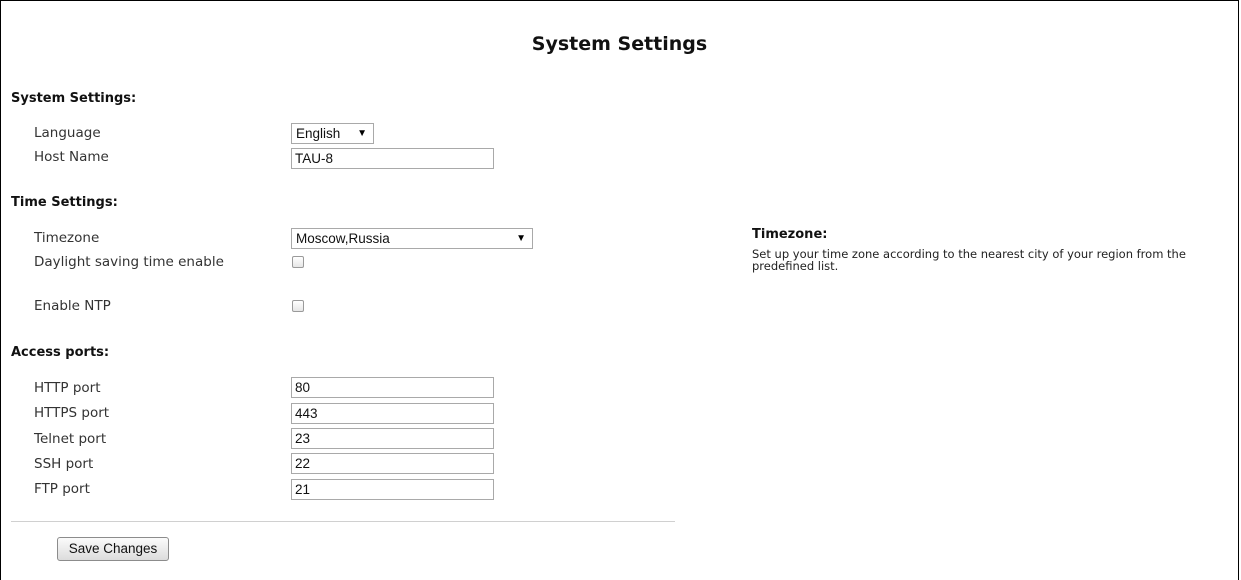 The image size is (1241, 580). I want to click on https-port-label: HTTPS port, so click(72, 413).